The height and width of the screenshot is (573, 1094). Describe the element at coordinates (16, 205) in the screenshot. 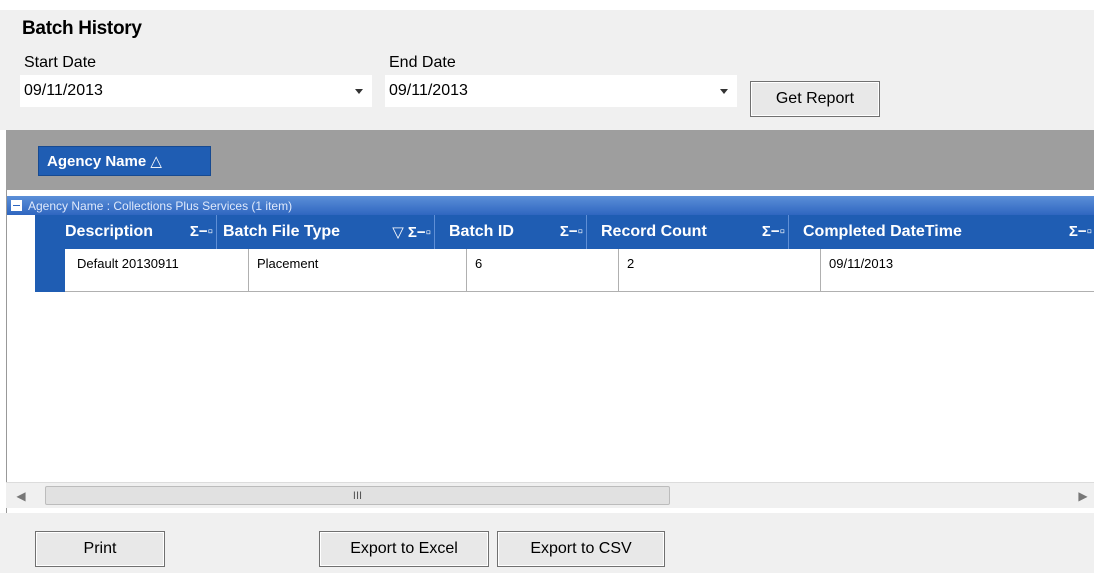

I see `collapse-icon` at that location.